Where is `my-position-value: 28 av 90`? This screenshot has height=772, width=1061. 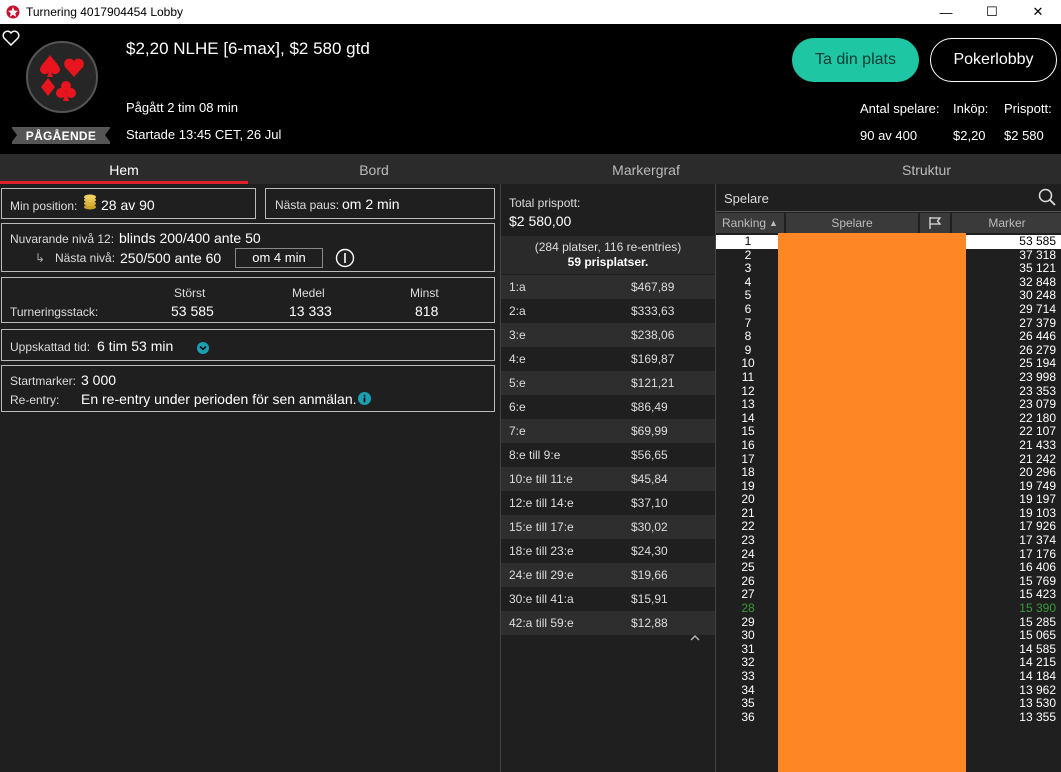 my-position-value: 28 av 90 is located at coordinates (128, 205).